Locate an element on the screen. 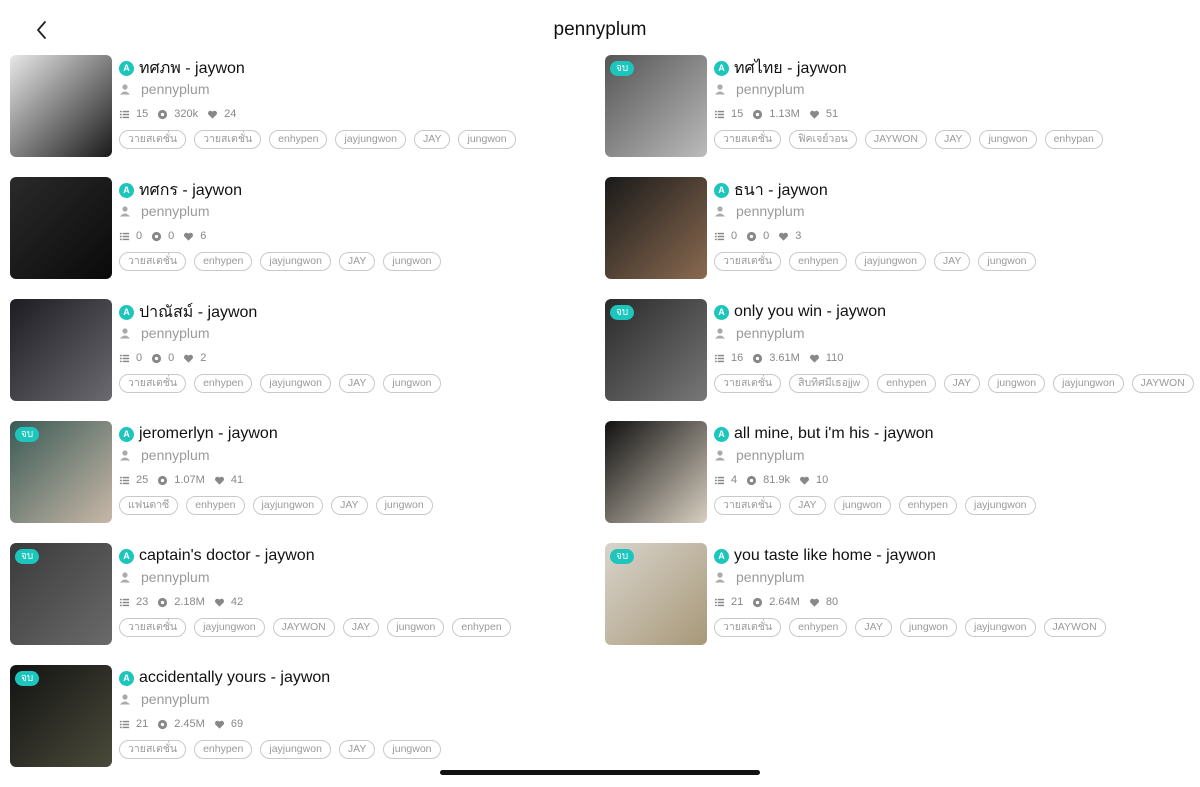 The width and height of the screenshot is (1200, 787). story-title: ปาณัสม์ - jaywon is located at coordinates (198, 312).